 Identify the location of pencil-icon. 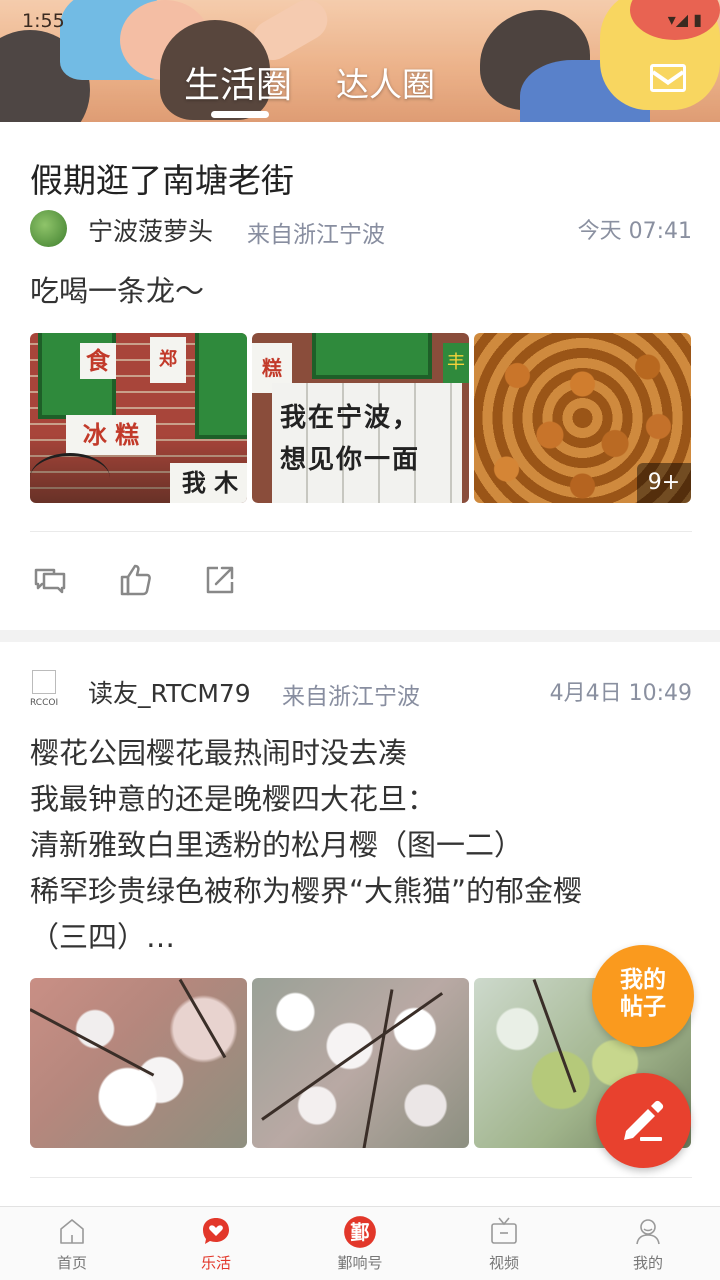
(644, 1120).